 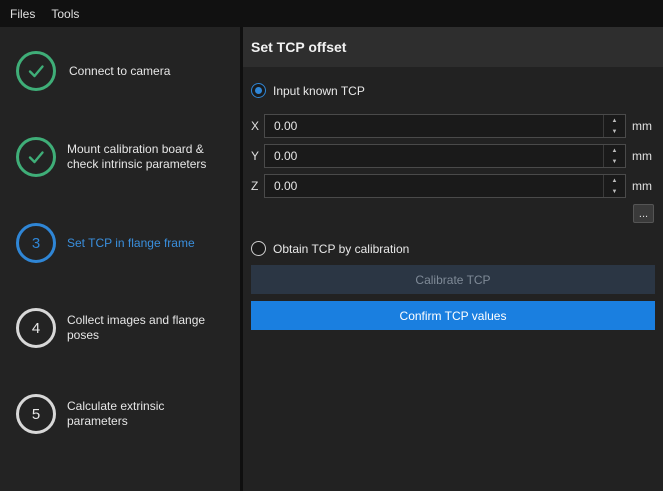 What do you see at coordinates (131, 242) in the screenshot?
I see `step-label: Set TCP in flange frame` at bounding box center [131, 242].